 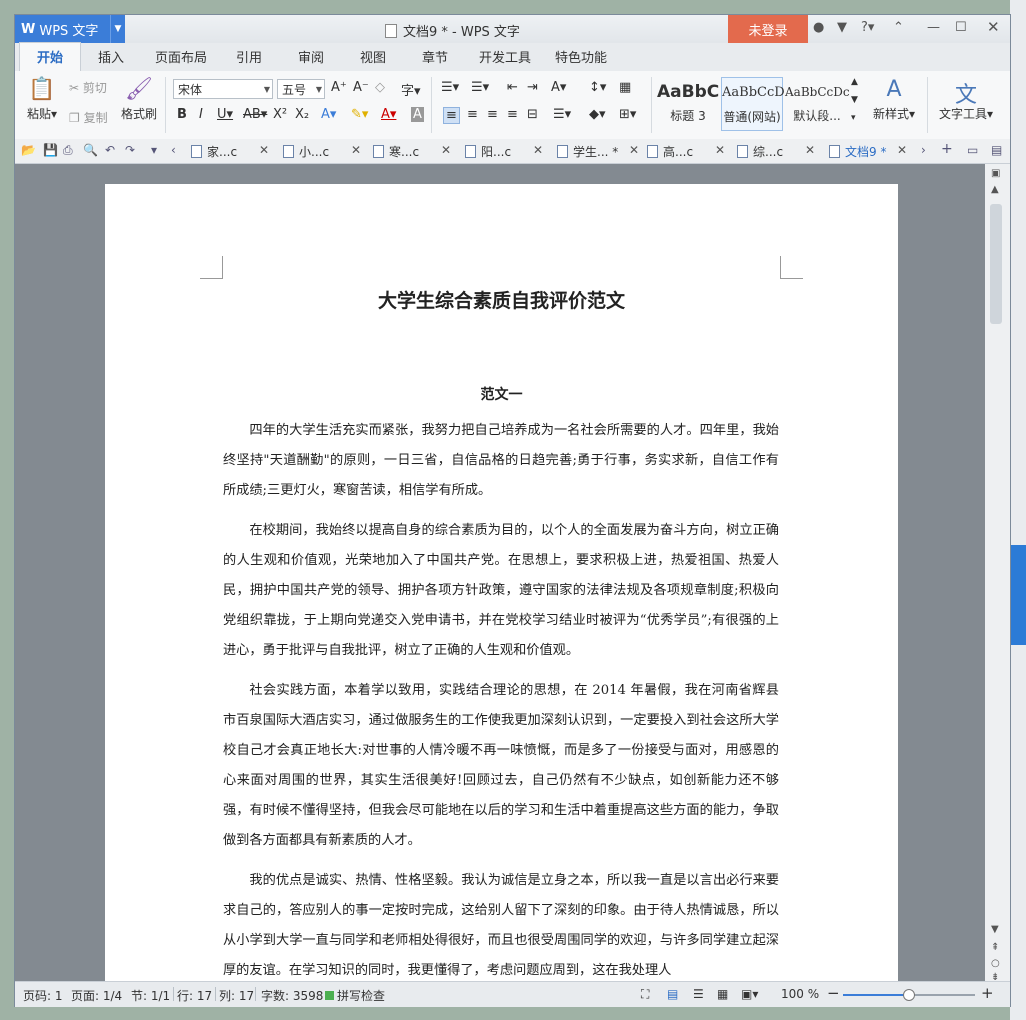 What do you see at coordinates (435, 57) in the screenshot?
I see `tab-chapter: 章节` at bounding box center [435, 57].